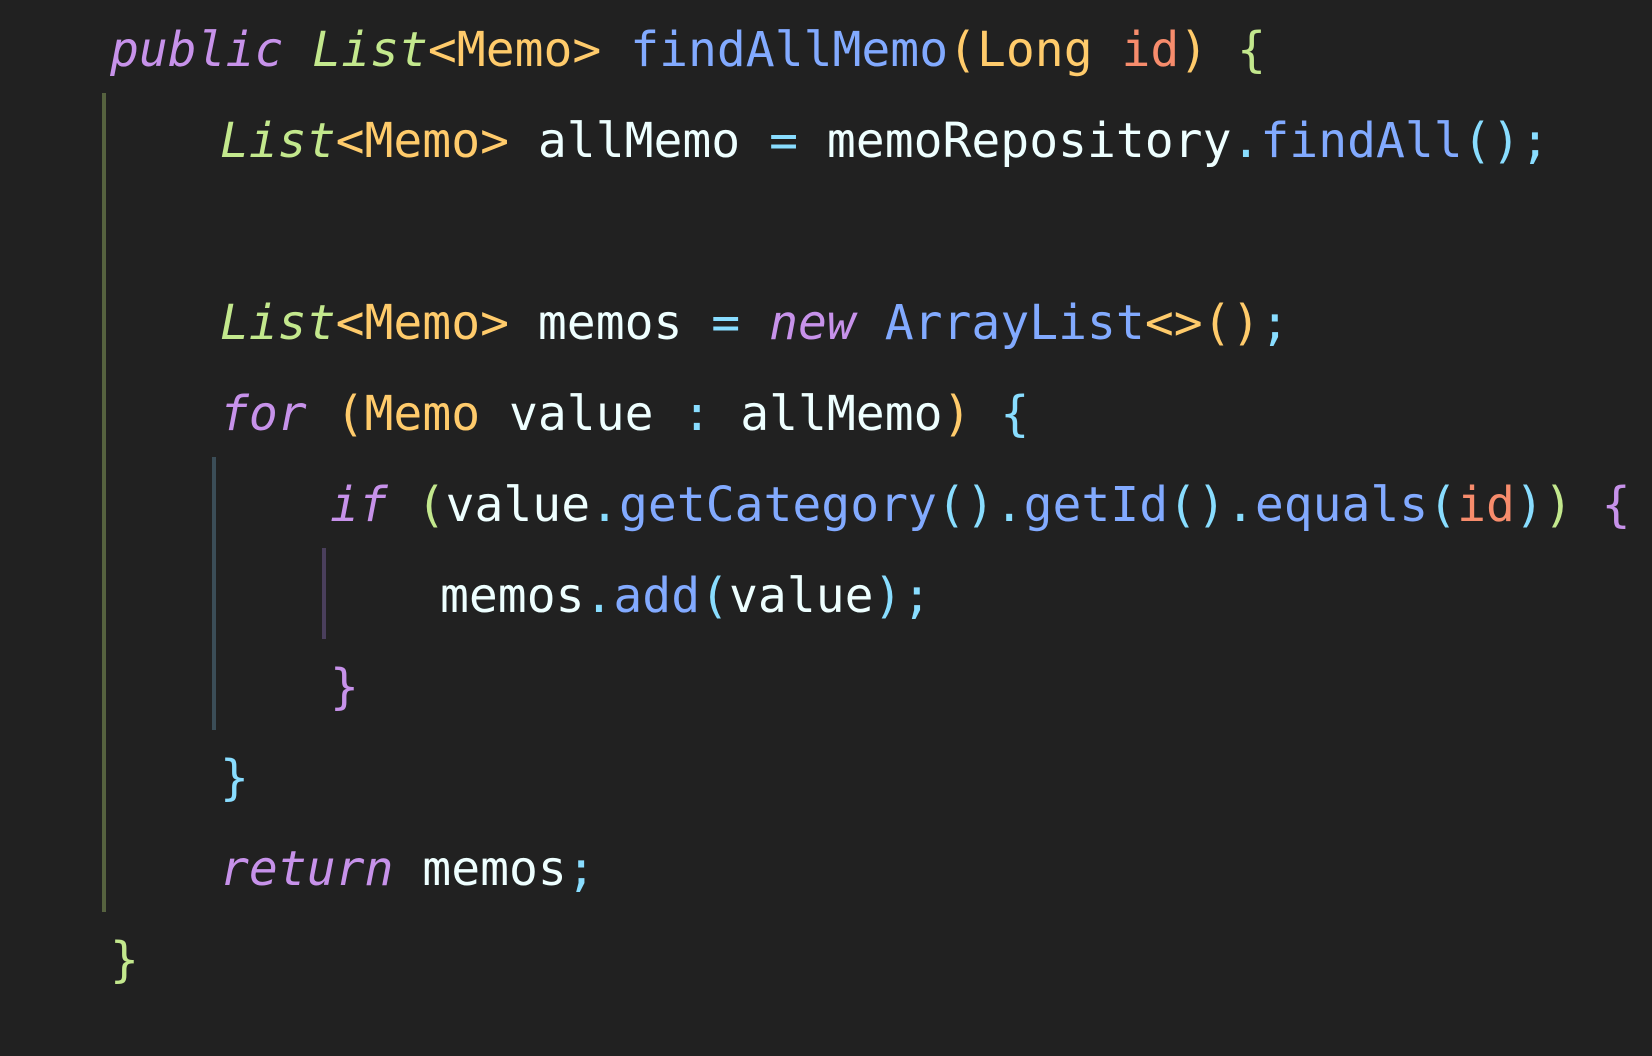  I want to click on code-token: <>, so click(1173, 323).